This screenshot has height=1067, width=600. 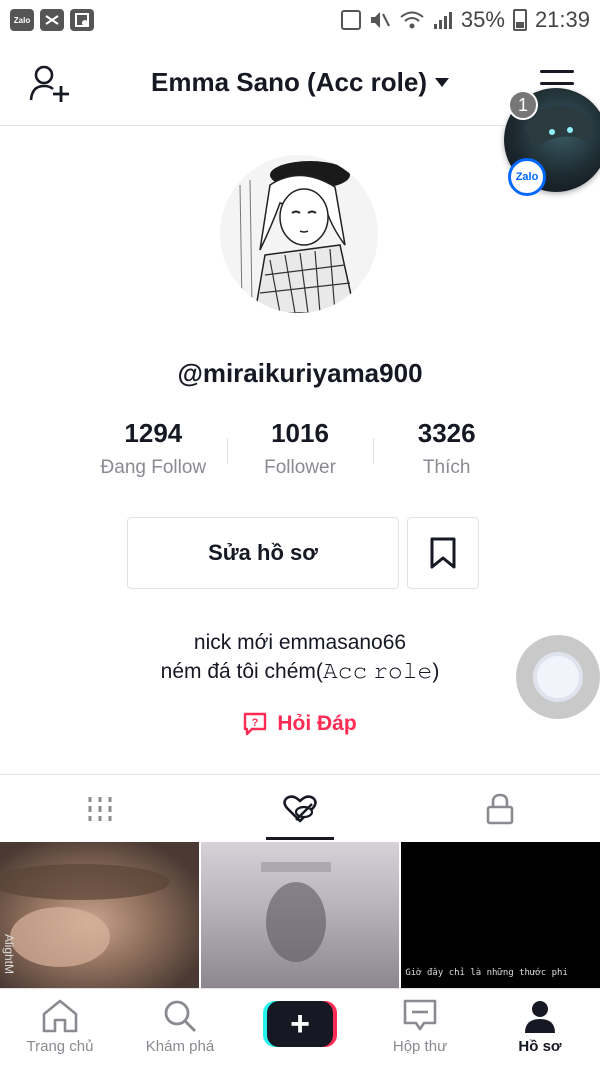 I want to click on home-icon, so click(x=60, y=1016).